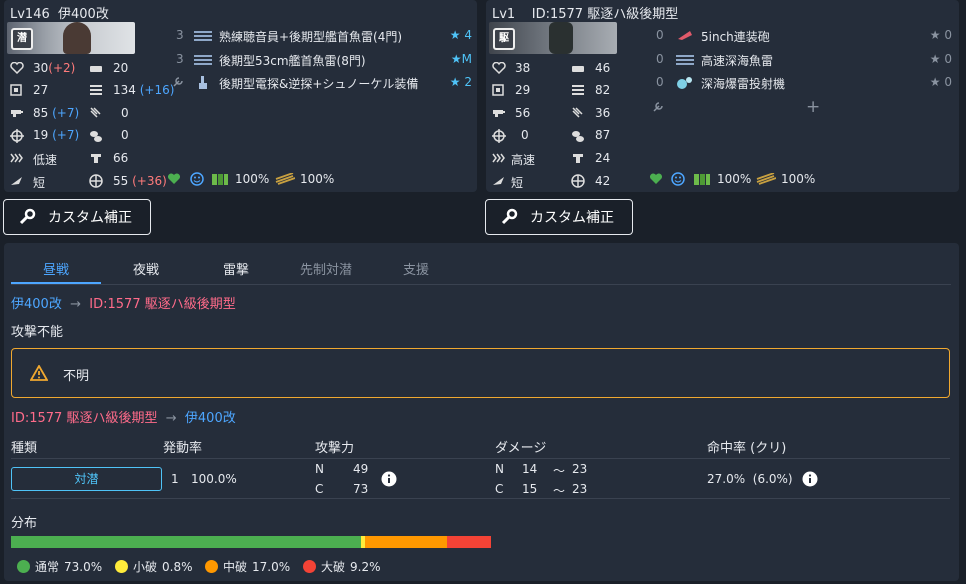 Image resolution: width=966 pixels, height=584 pixels. What do you see at coordinates (603, 135) in the screenshot?
I see `right-los: 87` at bounding box center [603, 135].